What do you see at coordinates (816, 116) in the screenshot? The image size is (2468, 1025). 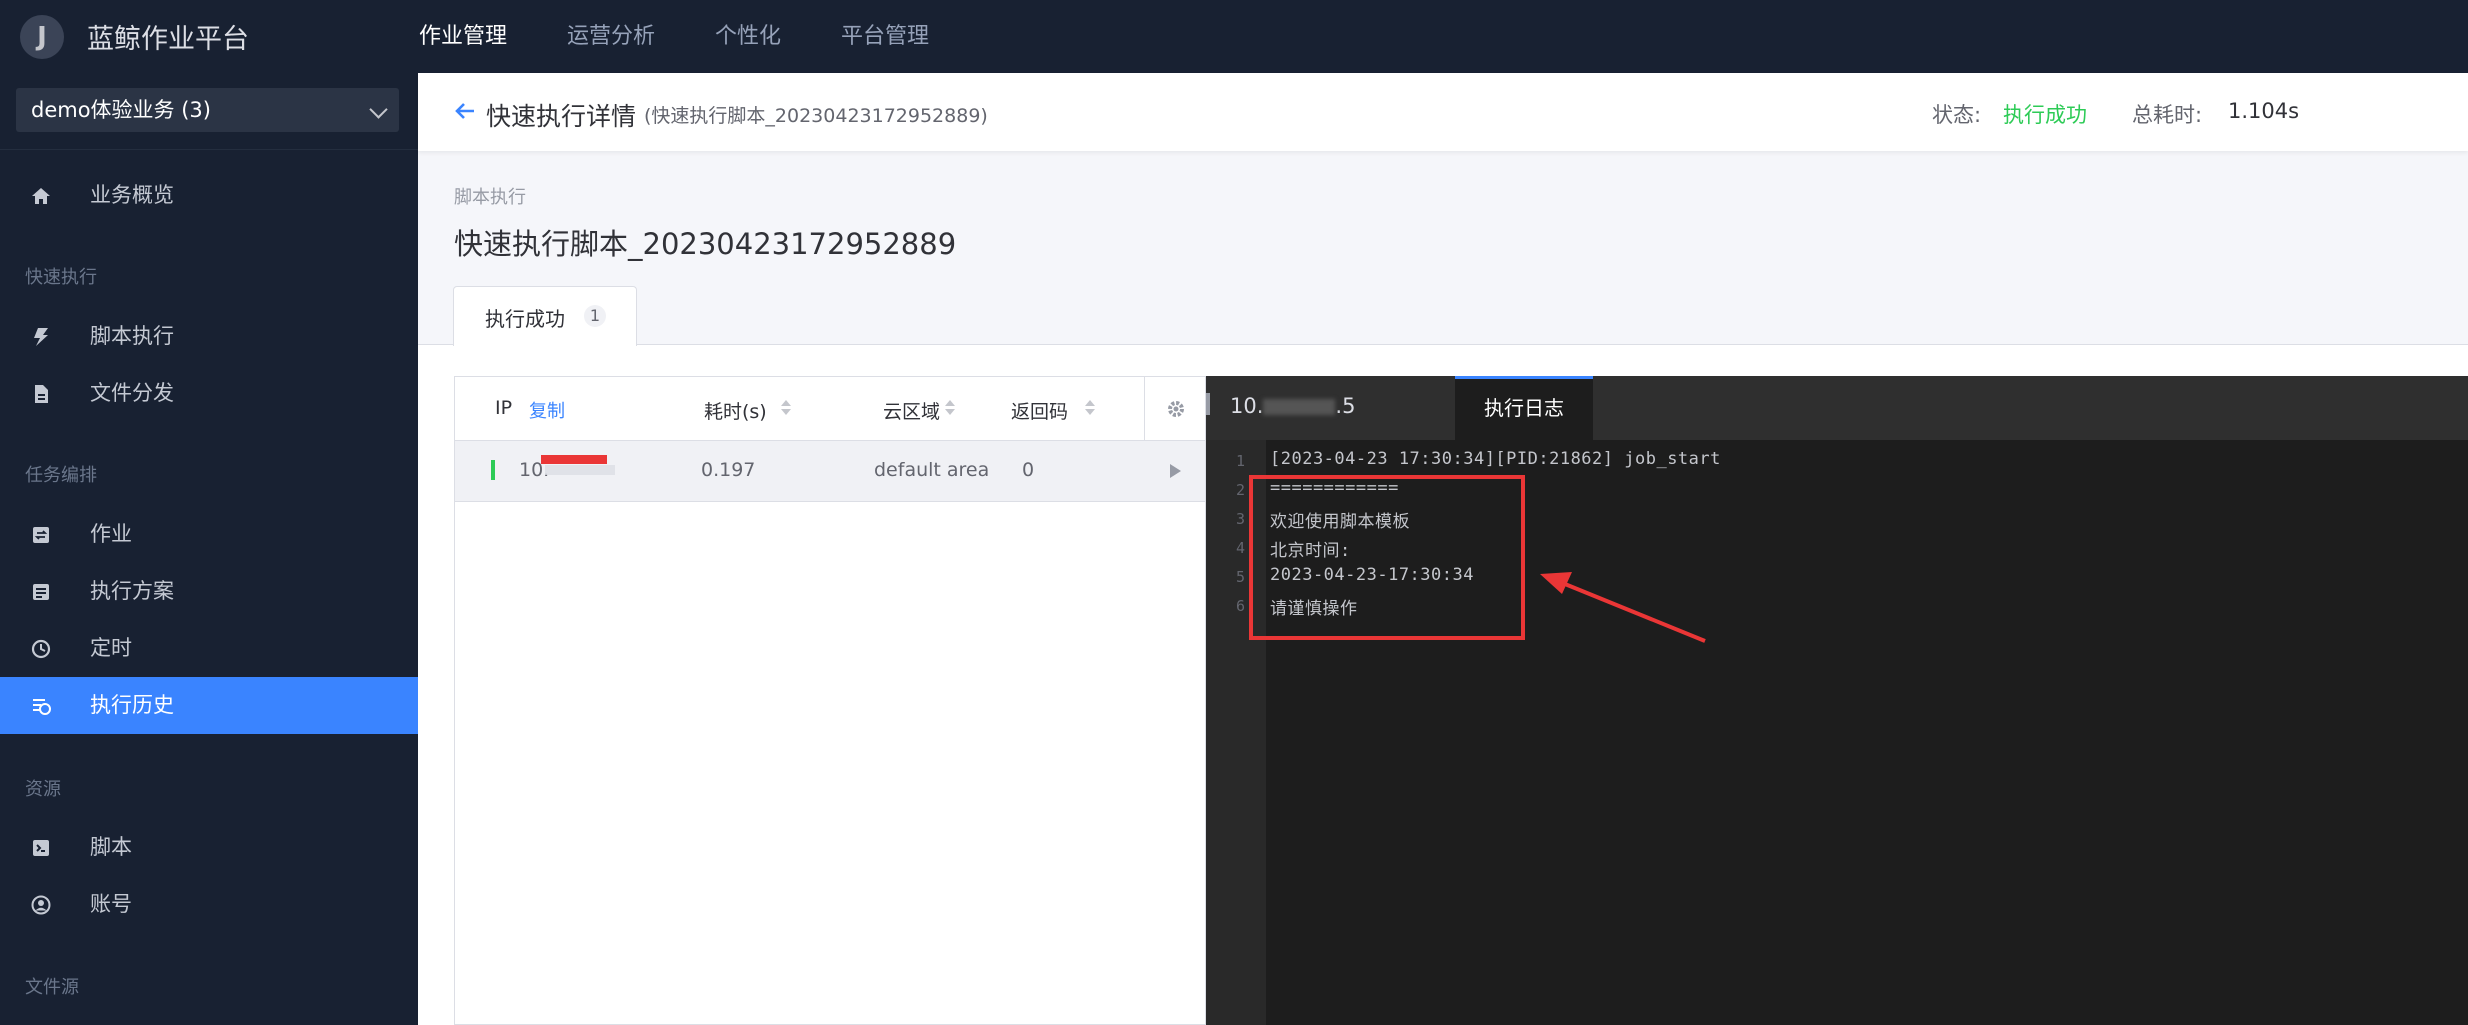 I see `page-subtitle: (快速执行脚本_20230423172952889)` at bounding box center [816, 116].